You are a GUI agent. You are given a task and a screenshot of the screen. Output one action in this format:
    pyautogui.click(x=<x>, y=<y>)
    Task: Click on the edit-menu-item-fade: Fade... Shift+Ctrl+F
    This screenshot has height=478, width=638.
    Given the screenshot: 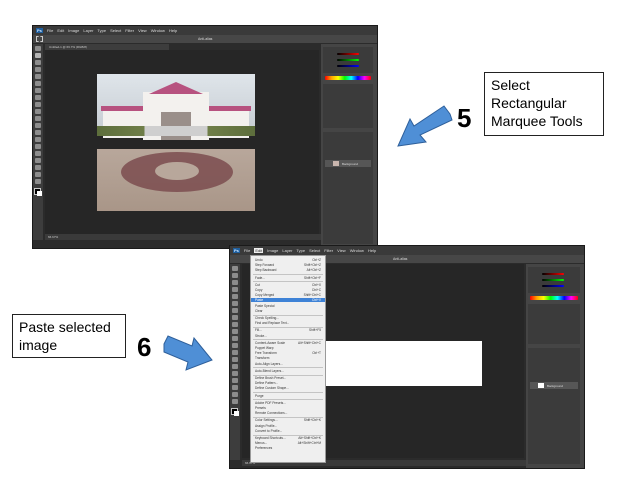 What is the action you would take?
    pyautogui.click(x=288, y=278)
    